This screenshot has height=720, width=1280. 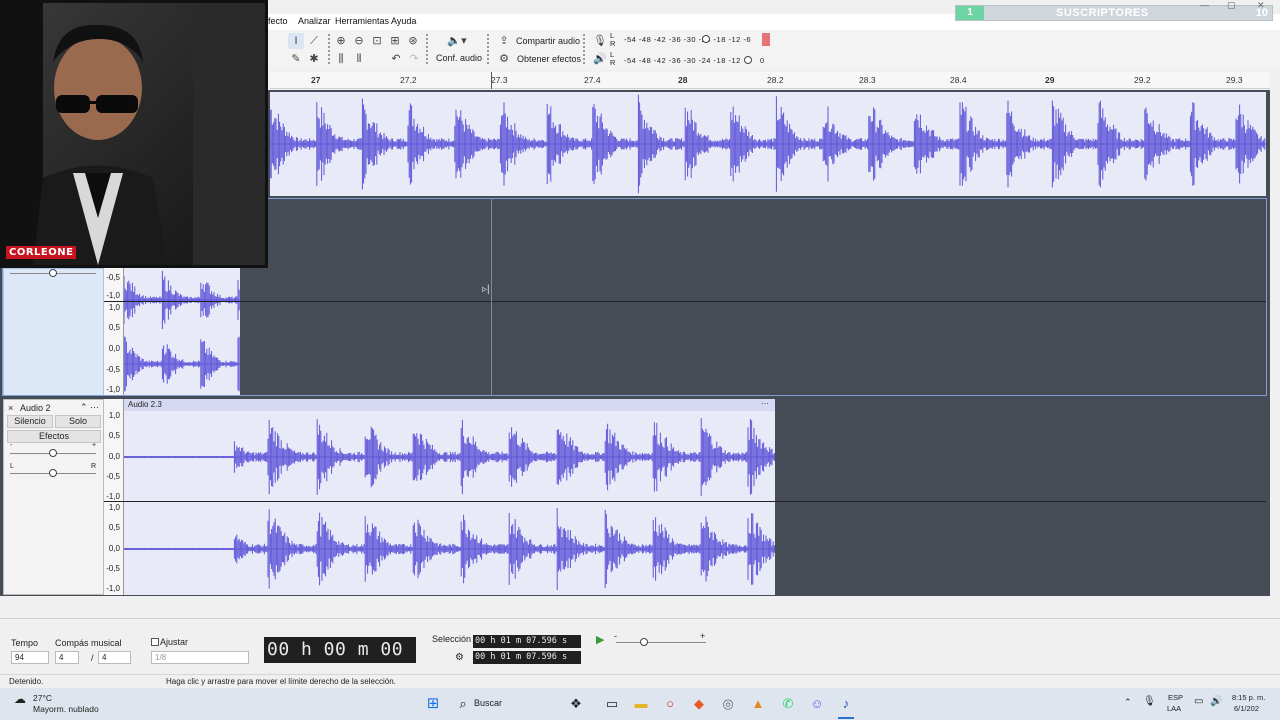 I want to click on zoom-in-icon: ⊕, so click(x=341, y=41).